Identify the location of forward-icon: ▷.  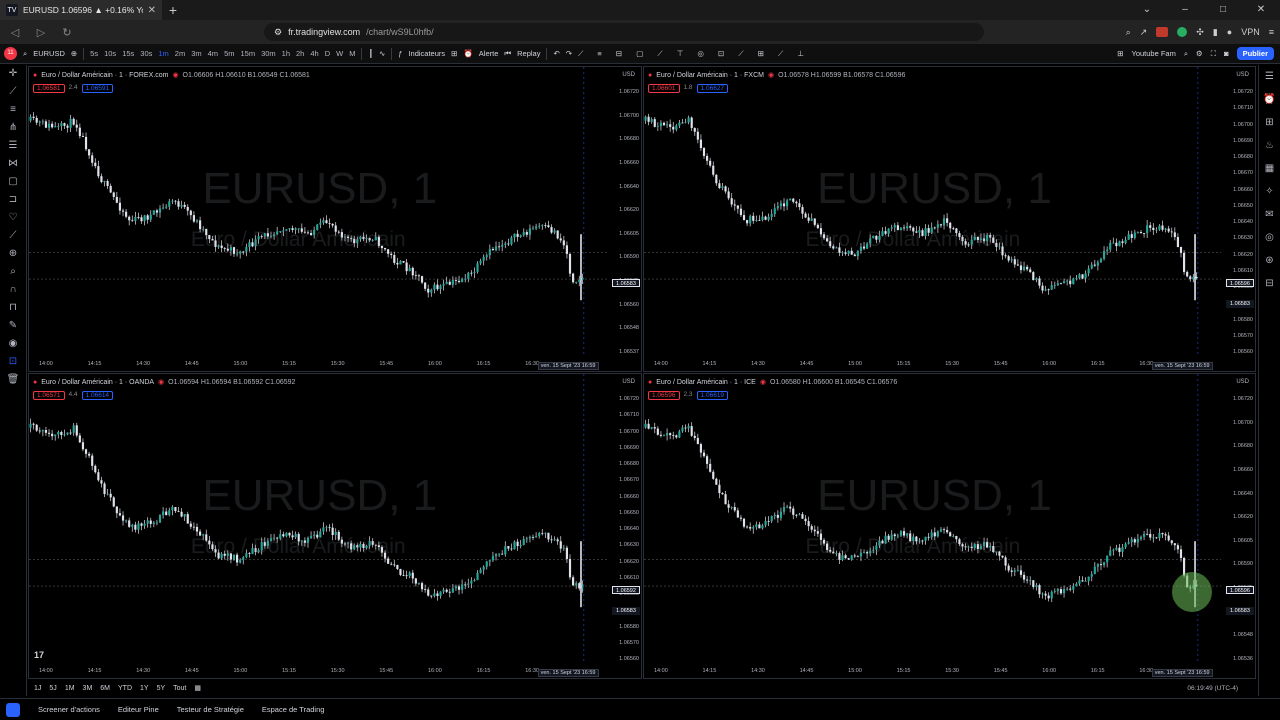
(41, 32).